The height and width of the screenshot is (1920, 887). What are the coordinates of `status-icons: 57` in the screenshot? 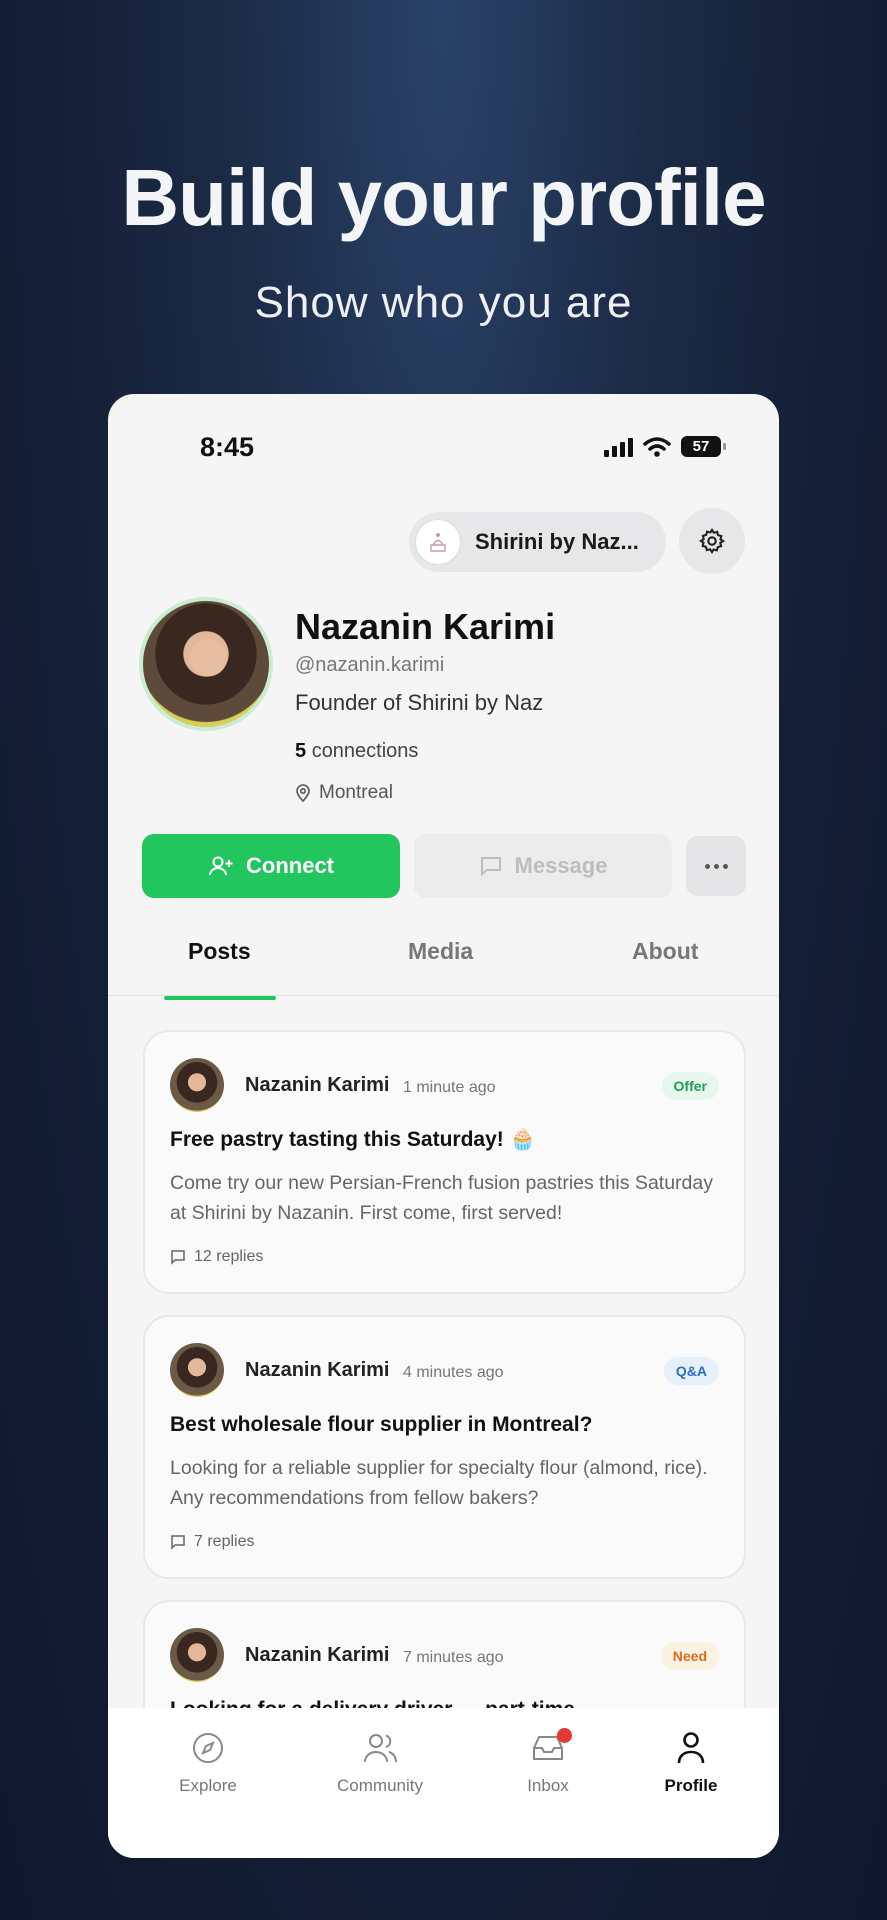 It's located at (665, 446).